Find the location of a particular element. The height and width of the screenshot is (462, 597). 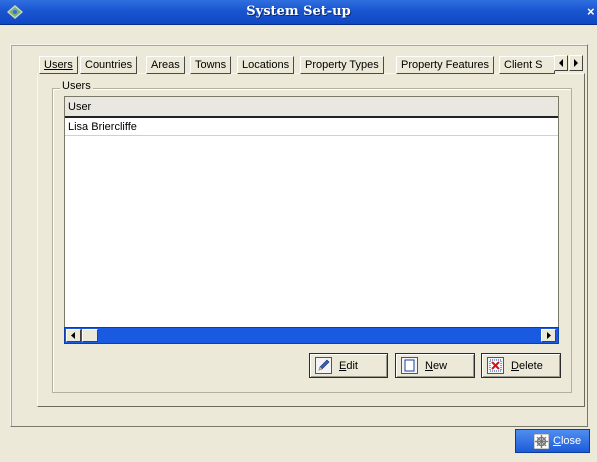

new-document-icon is located at coordinates (409, 365).